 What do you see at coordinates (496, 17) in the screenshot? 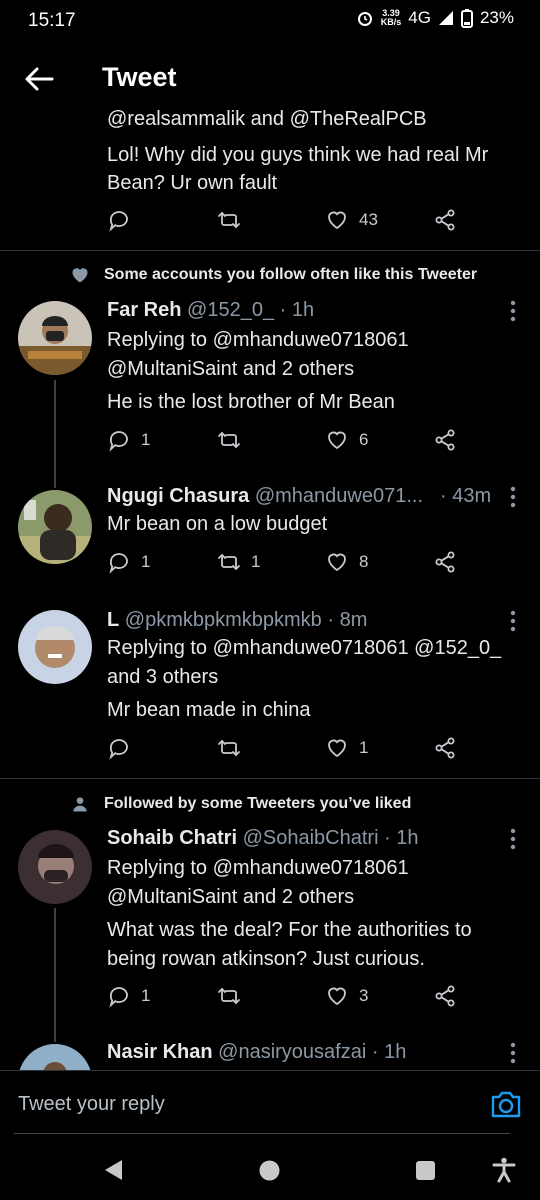
I see `battery-percent: 23%` at bounding box center [496, 17].